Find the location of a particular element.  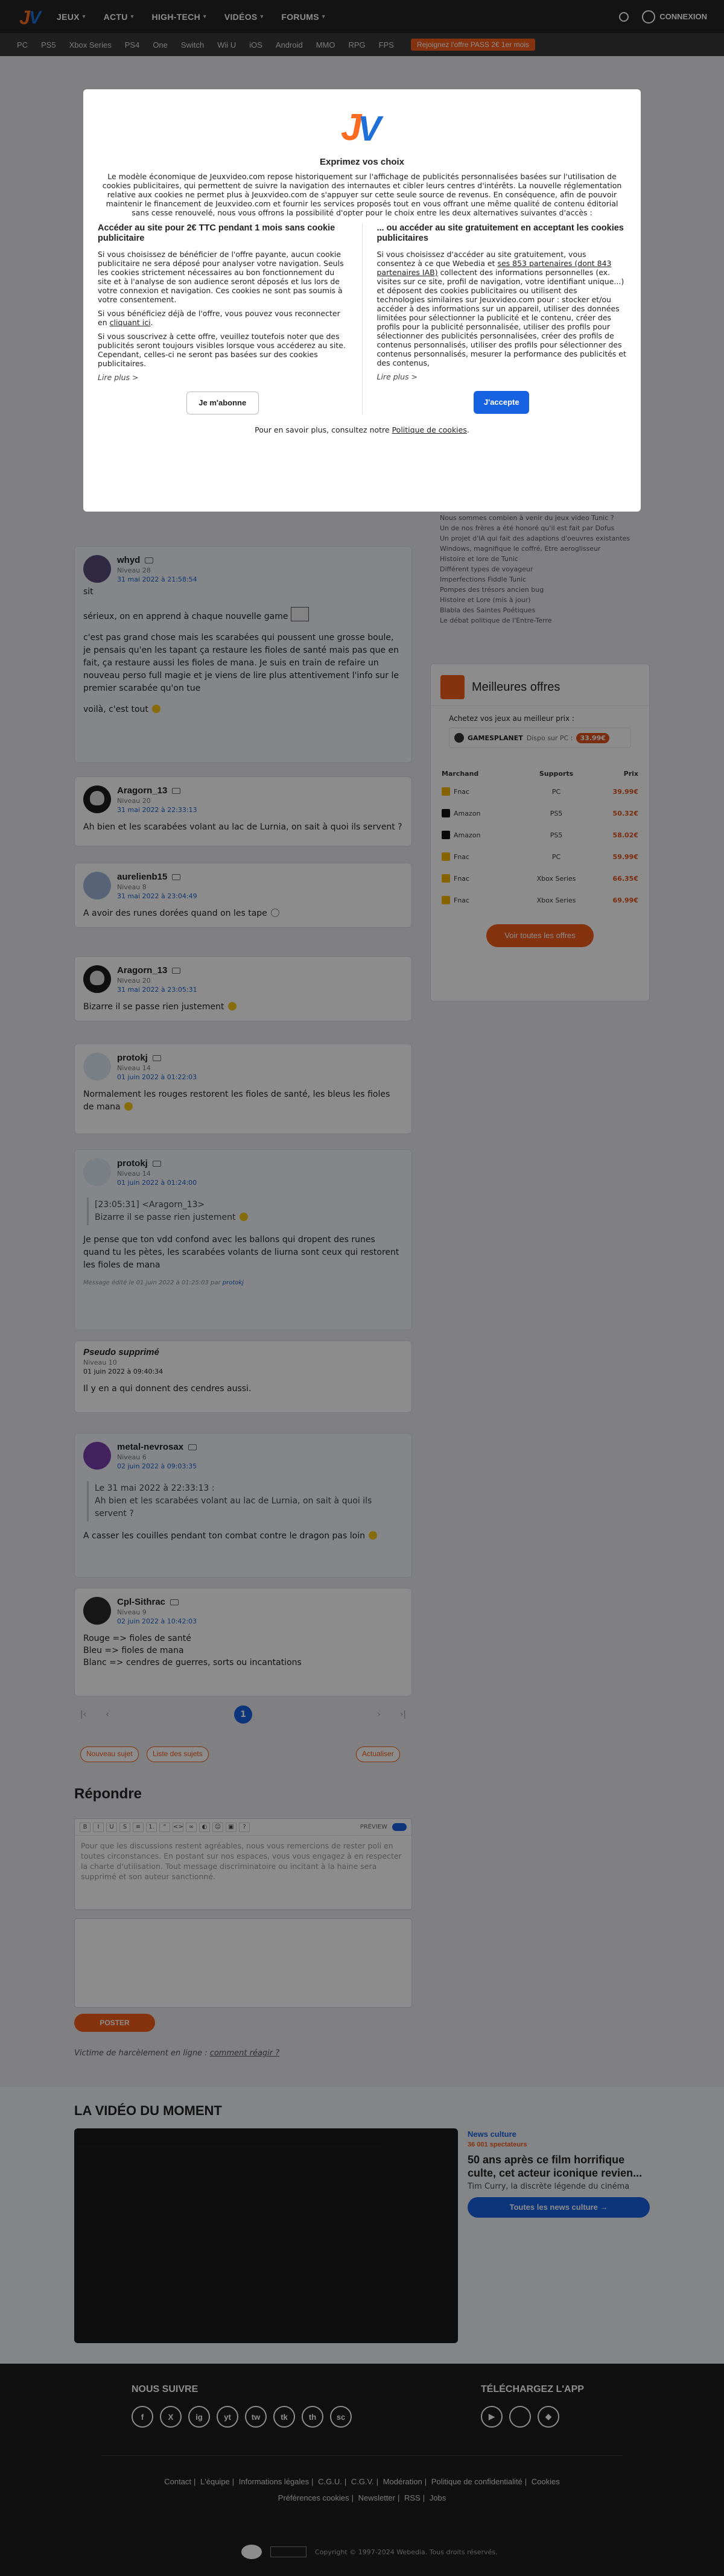

consent-title: Exprimez vos choix is located at coordinates (362, 162).